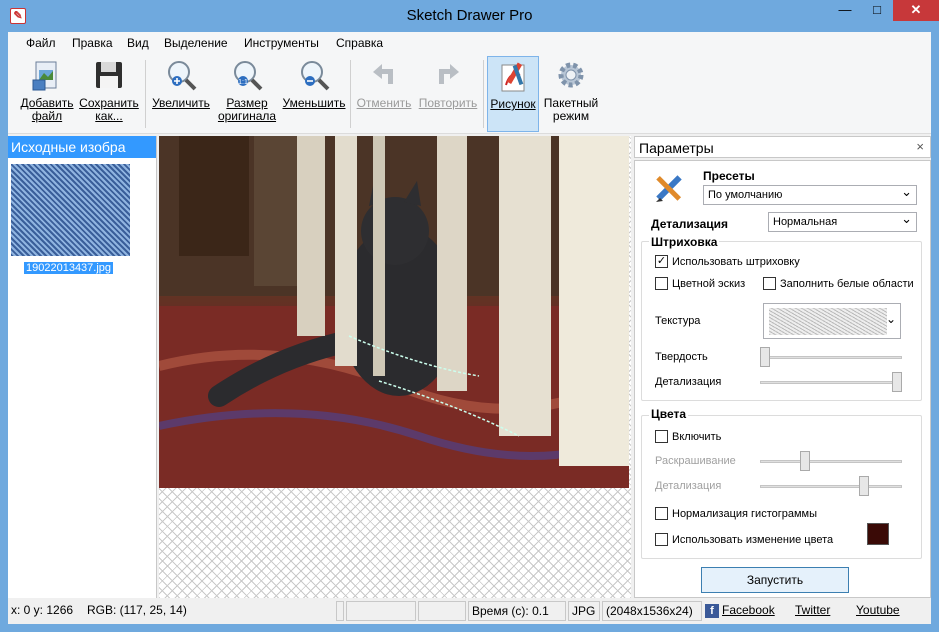 This screenshot has width=939, height=632. Describe the element at coordinates (828, 321) in the screenshot. I see `texture-preview` at that location.